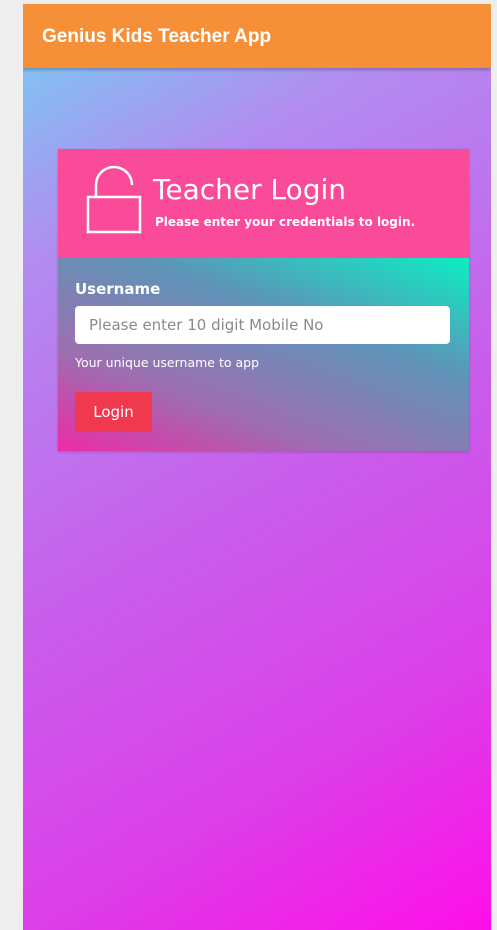 This screenshot has height=930, width=497. What do you see at coordinates (114, 199) in the screenshot?
I see `unlock-icon` at bounding box center [114, 199].